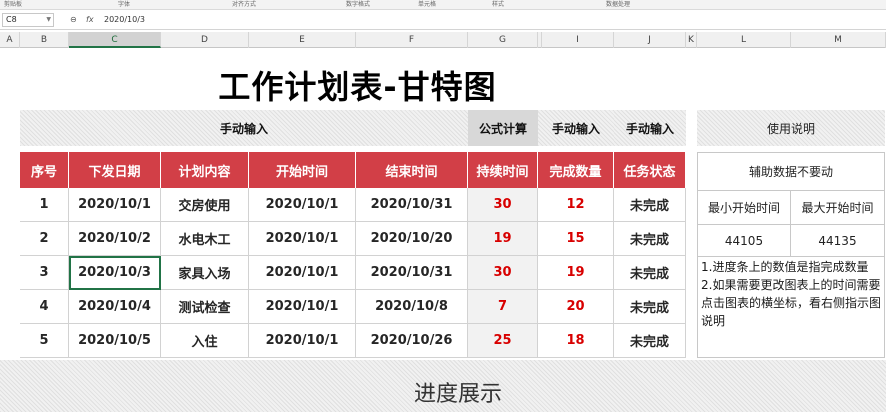  What do you see at coordinates (205, 273) in the screenshot?
I see `table-cell-plan-content: 家具入场` at bounding box center [205, 273].